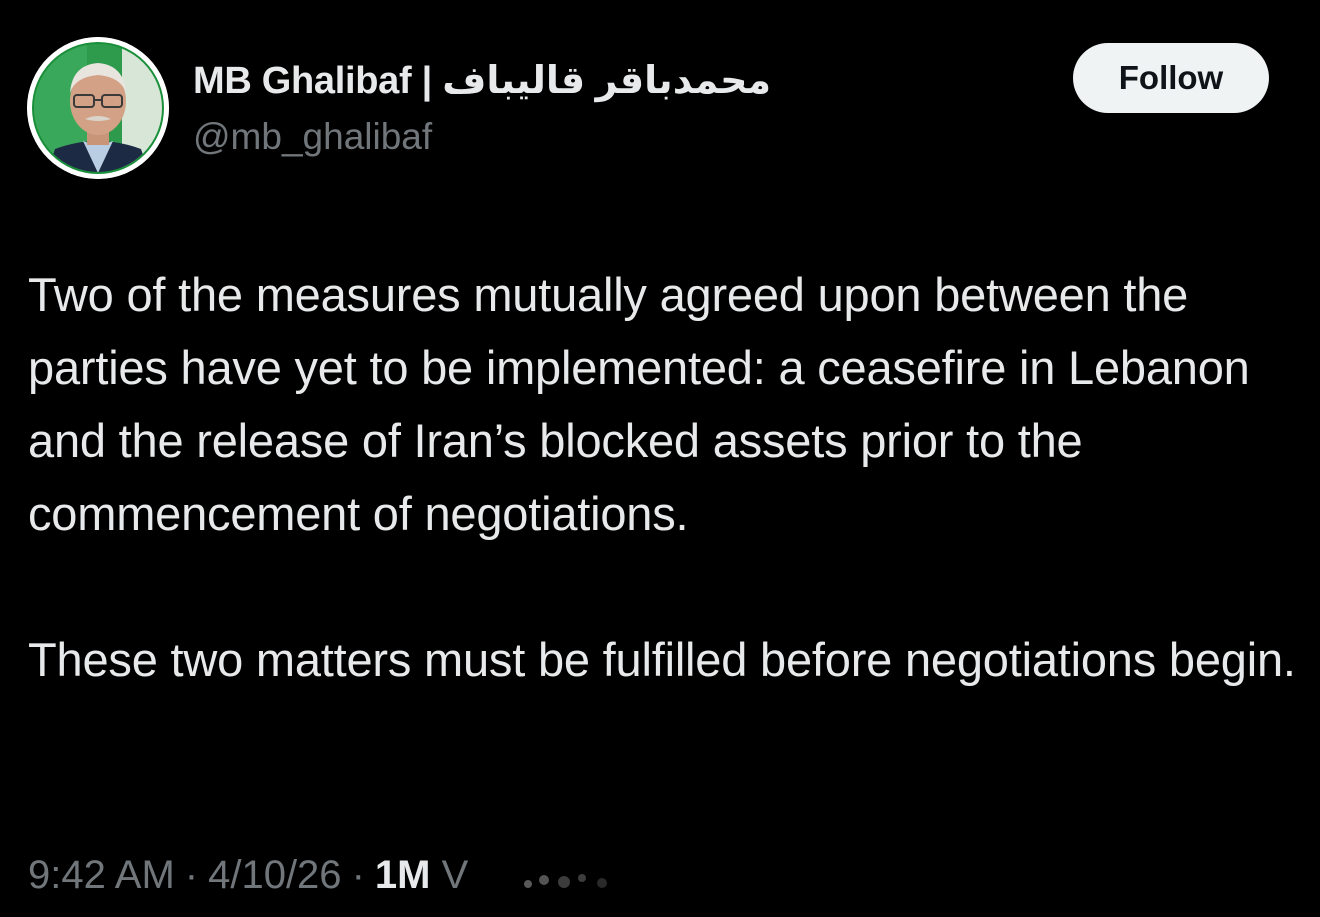 The height and width of the screenshot is (917, 1320). I want to click on views-label: V, so click(455, 874).